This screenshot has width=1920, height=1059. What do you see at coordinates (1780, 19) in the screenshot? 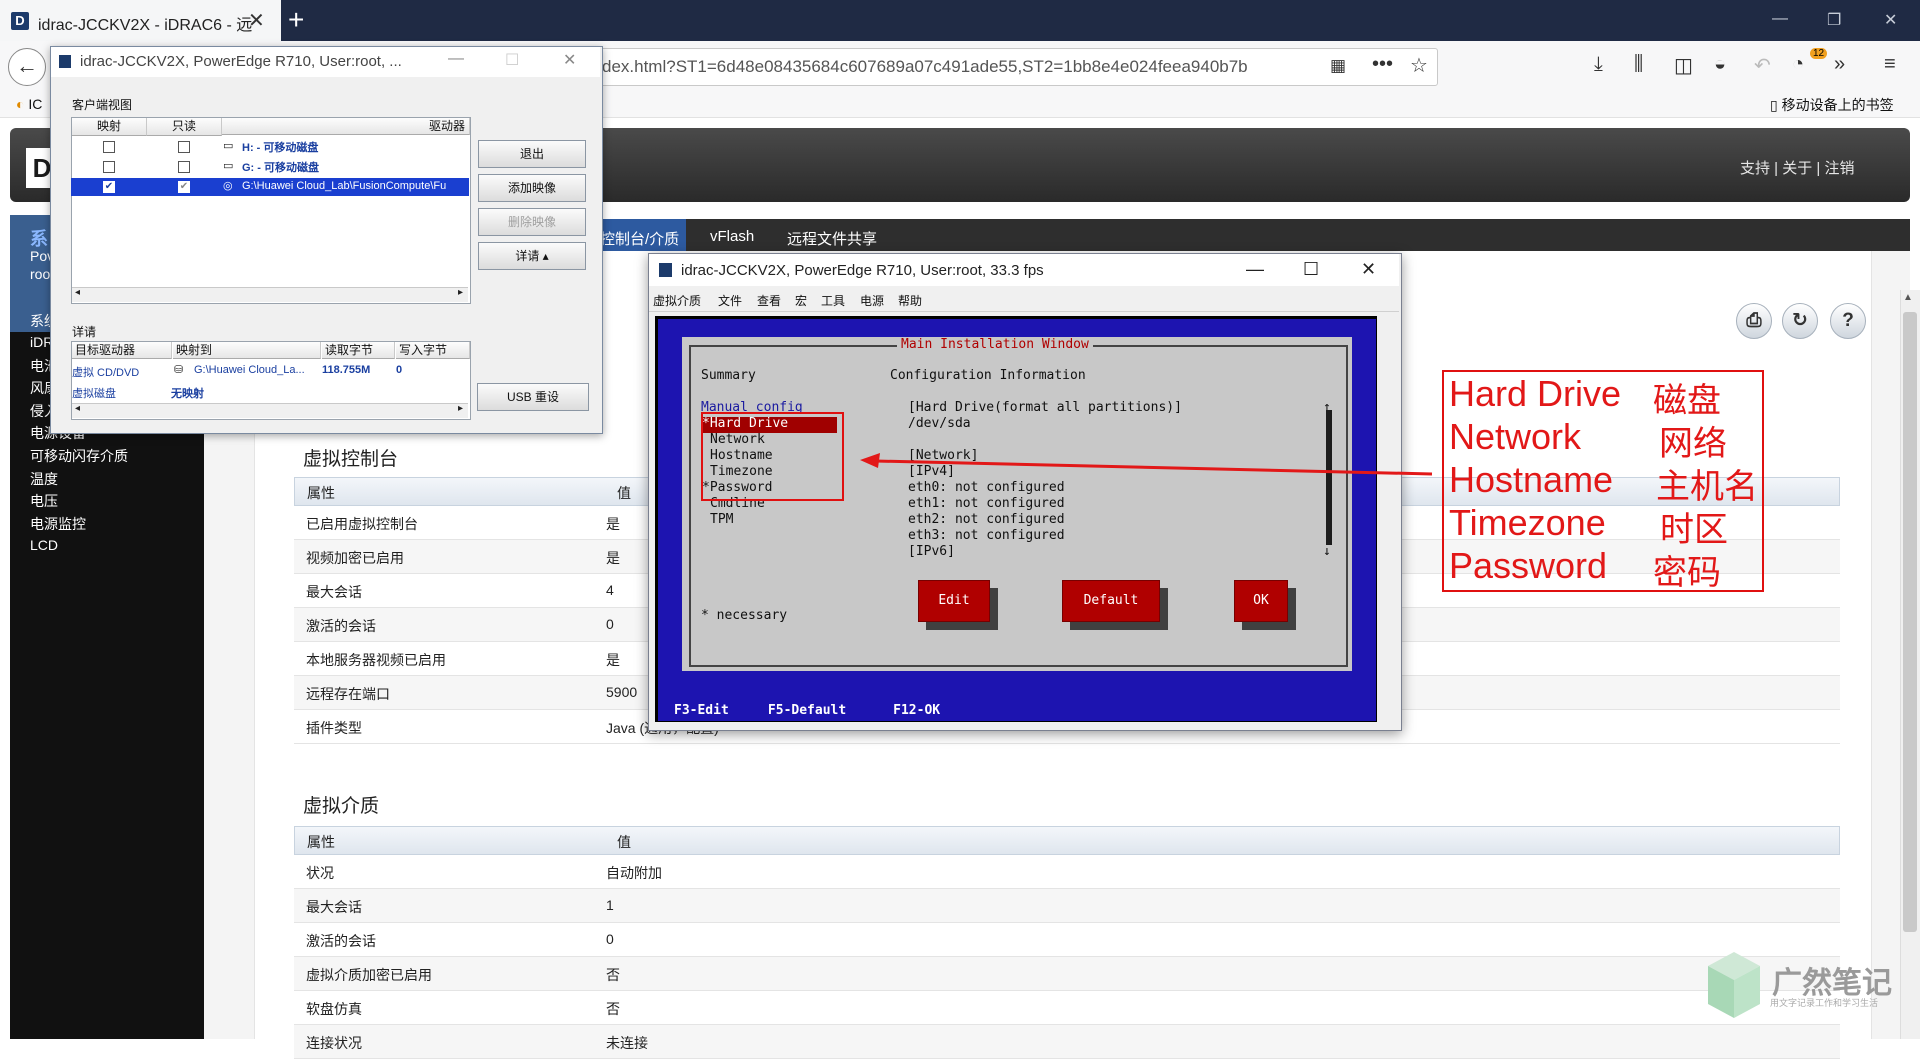
I see `minimize-window-icon: —` at bounding box center [1780, 19].